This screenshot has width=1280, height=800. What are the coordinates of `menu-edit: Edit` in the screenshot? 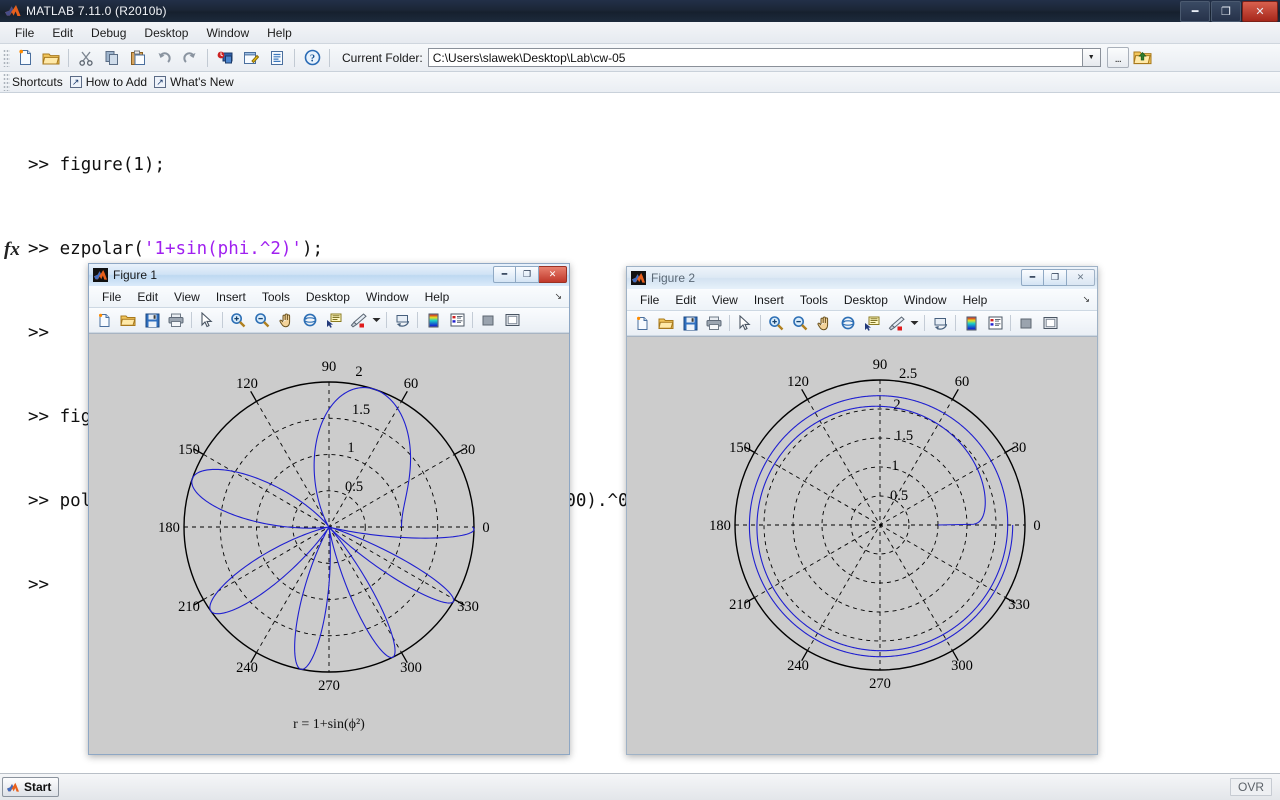 It's located at (62, 33).